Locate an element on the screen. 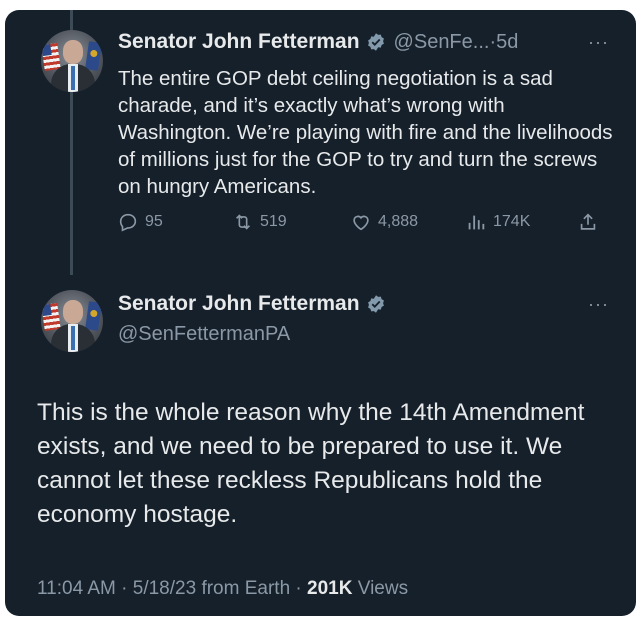 The height and width of the screenshot is (622, 641). tweet-age: 5d is located at coordinates (507, 42).